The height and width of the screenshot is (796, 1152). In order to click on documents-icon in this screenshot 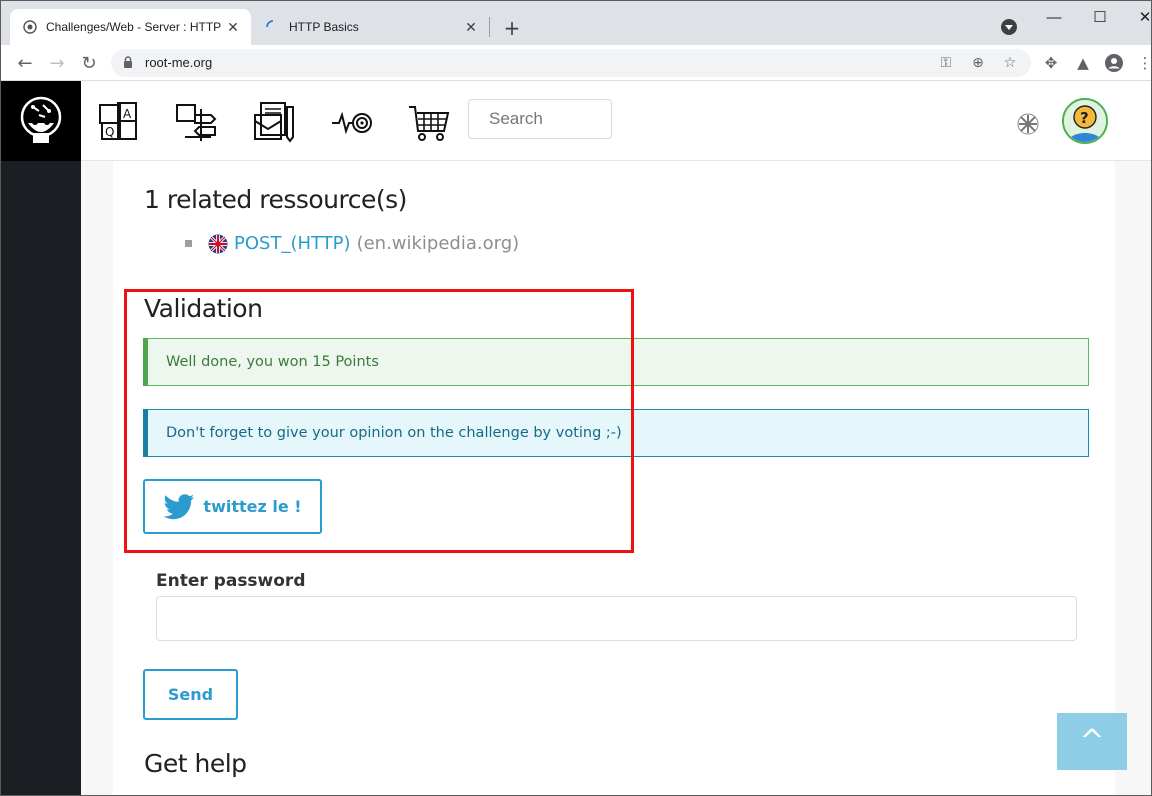, I will do `click(274, 122)`.